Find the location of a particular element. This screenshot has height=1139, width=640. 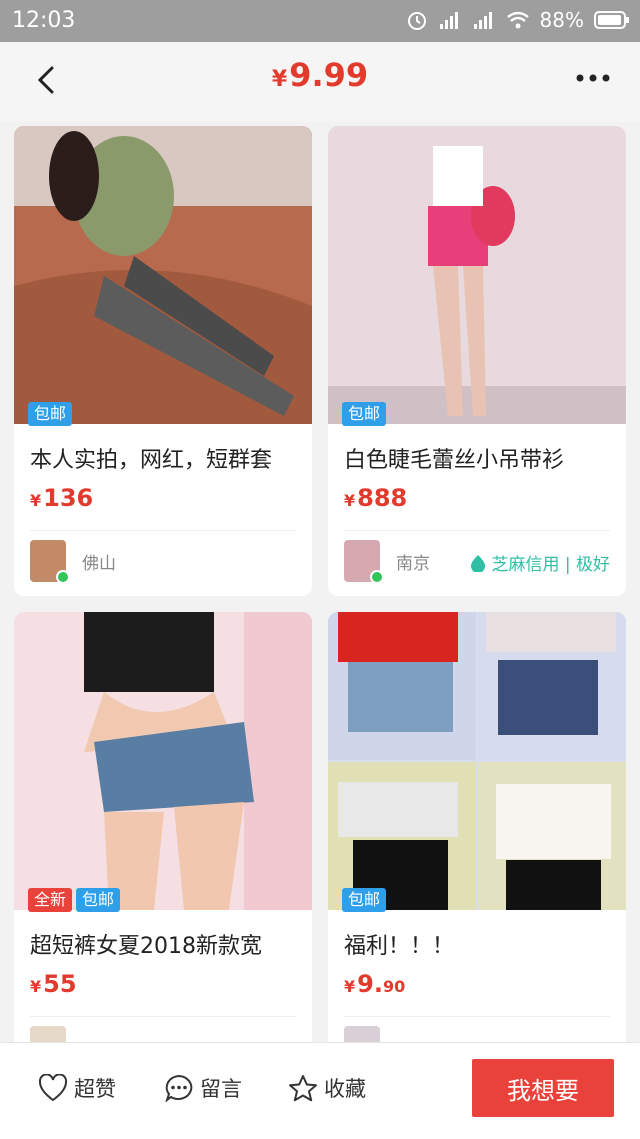

product-title: 福利！！！ is located at coordinates (399, 946).